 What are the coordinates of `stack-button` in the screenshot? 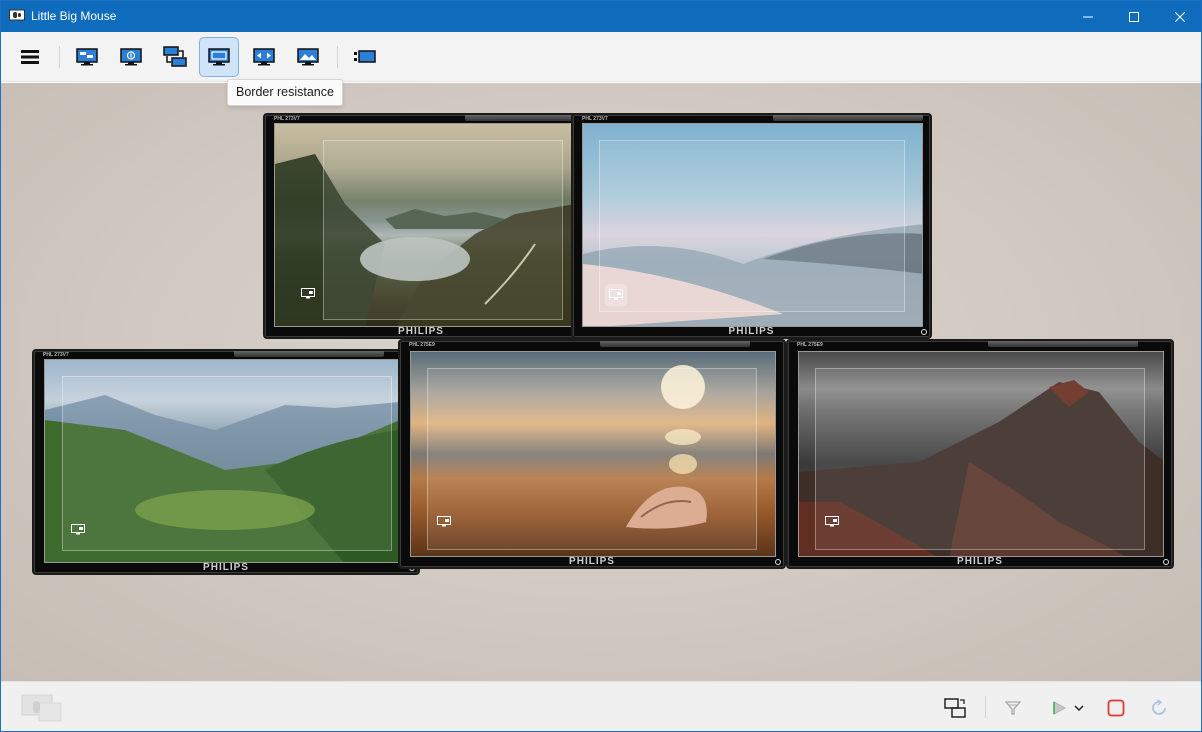 It's located at (175, 57).